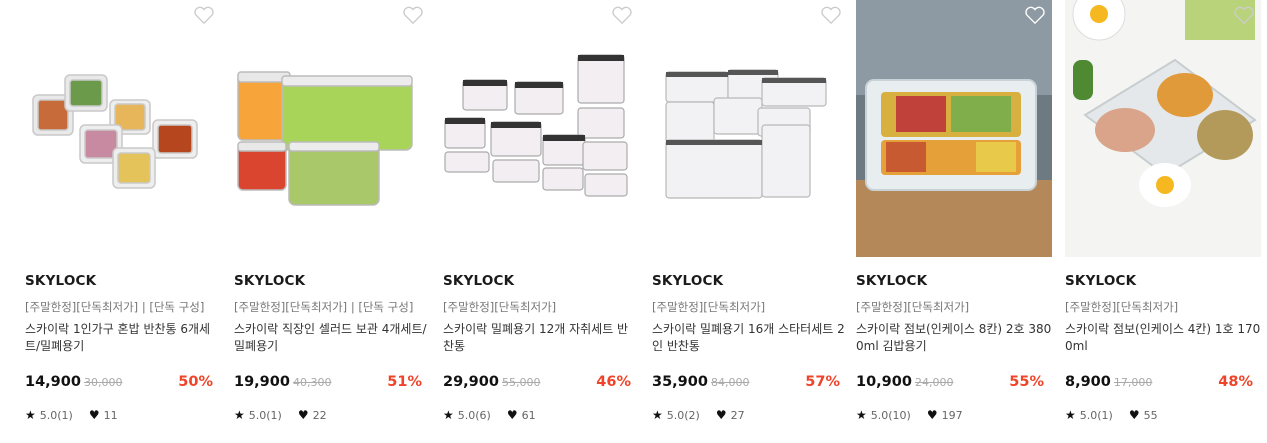 The height and width of the screenshot is (443, 1267). What do you see at coordinates (1150, 415) in the screenshot?
I see `likes-count: 55` at bounding box center [1150, 415].